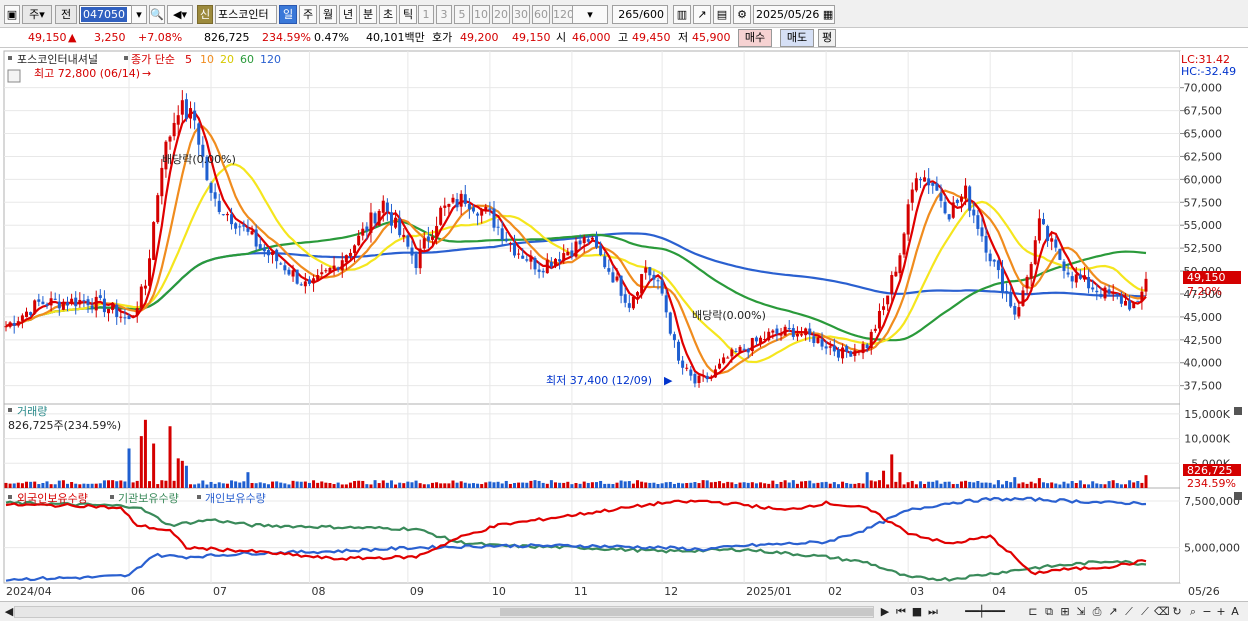  What do you see at coordinates (444, 14) in the screenshot?
I see `interval-button-3: 3` at bounding box center [444, 14].